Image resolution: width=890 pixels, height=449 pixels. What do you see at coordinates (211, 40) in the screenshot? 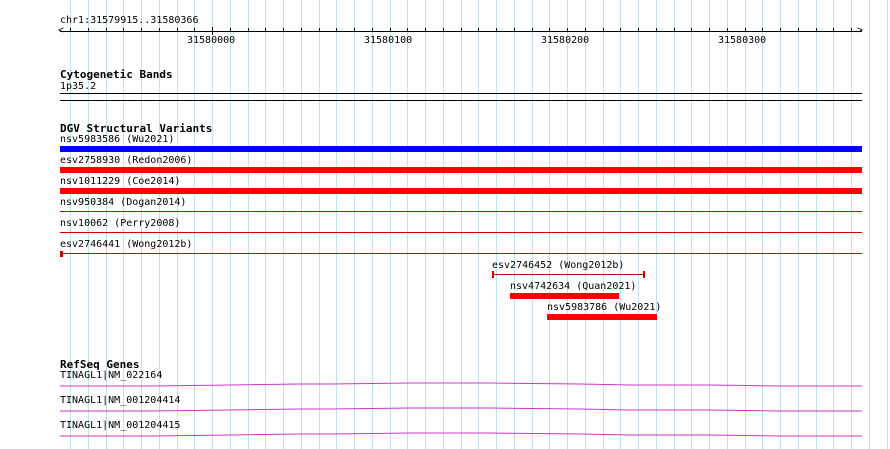
I see `ruler-tick-label: 31580000` at bounding box center [211, 40].